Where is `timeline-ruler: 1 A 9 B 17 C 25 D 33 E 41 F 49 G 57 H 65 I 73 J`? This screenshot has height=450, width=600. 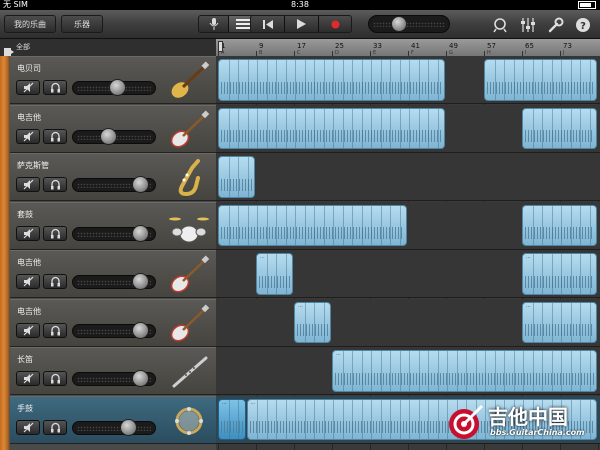
timeline-ruler: 1 A 9 B 17 C 25 D 33 E 41 F 49 G 57 H 65 I 73 J is located at coordinates (408, 48).